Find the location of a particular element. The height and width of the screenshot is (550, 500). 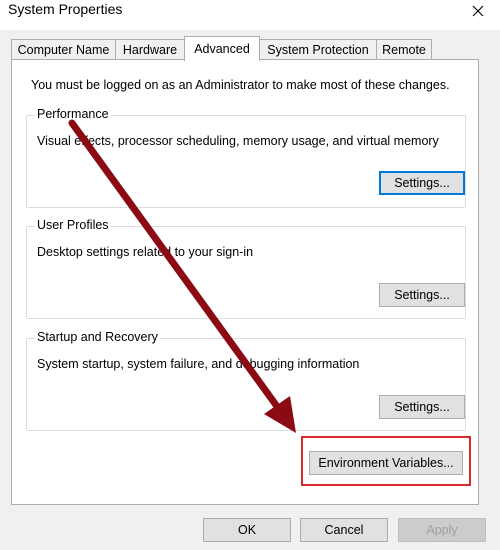

annotation-highlight-box is located at coordinates (386, 461).